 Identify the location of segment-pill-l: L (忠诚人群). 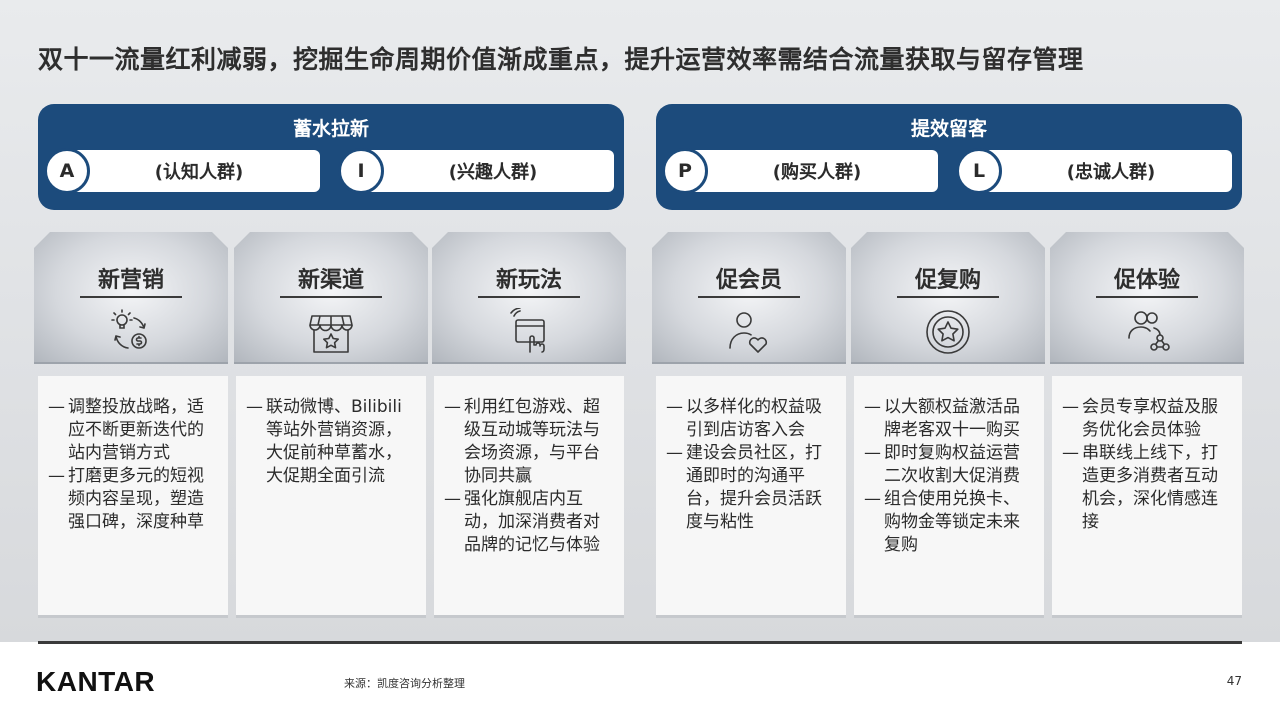
(1092, 171).